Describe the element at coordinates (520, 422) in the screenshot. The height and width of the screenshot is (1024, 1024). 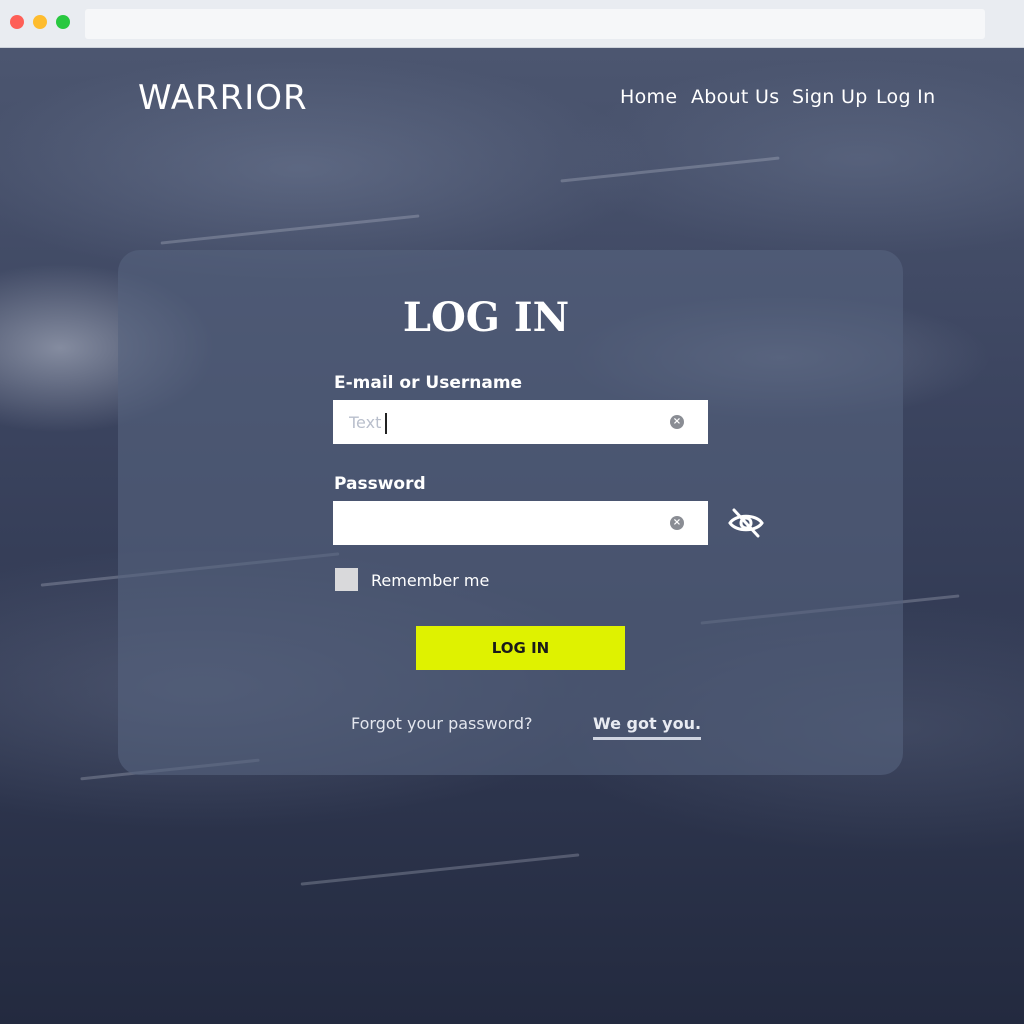
I see `email-input` at that location.